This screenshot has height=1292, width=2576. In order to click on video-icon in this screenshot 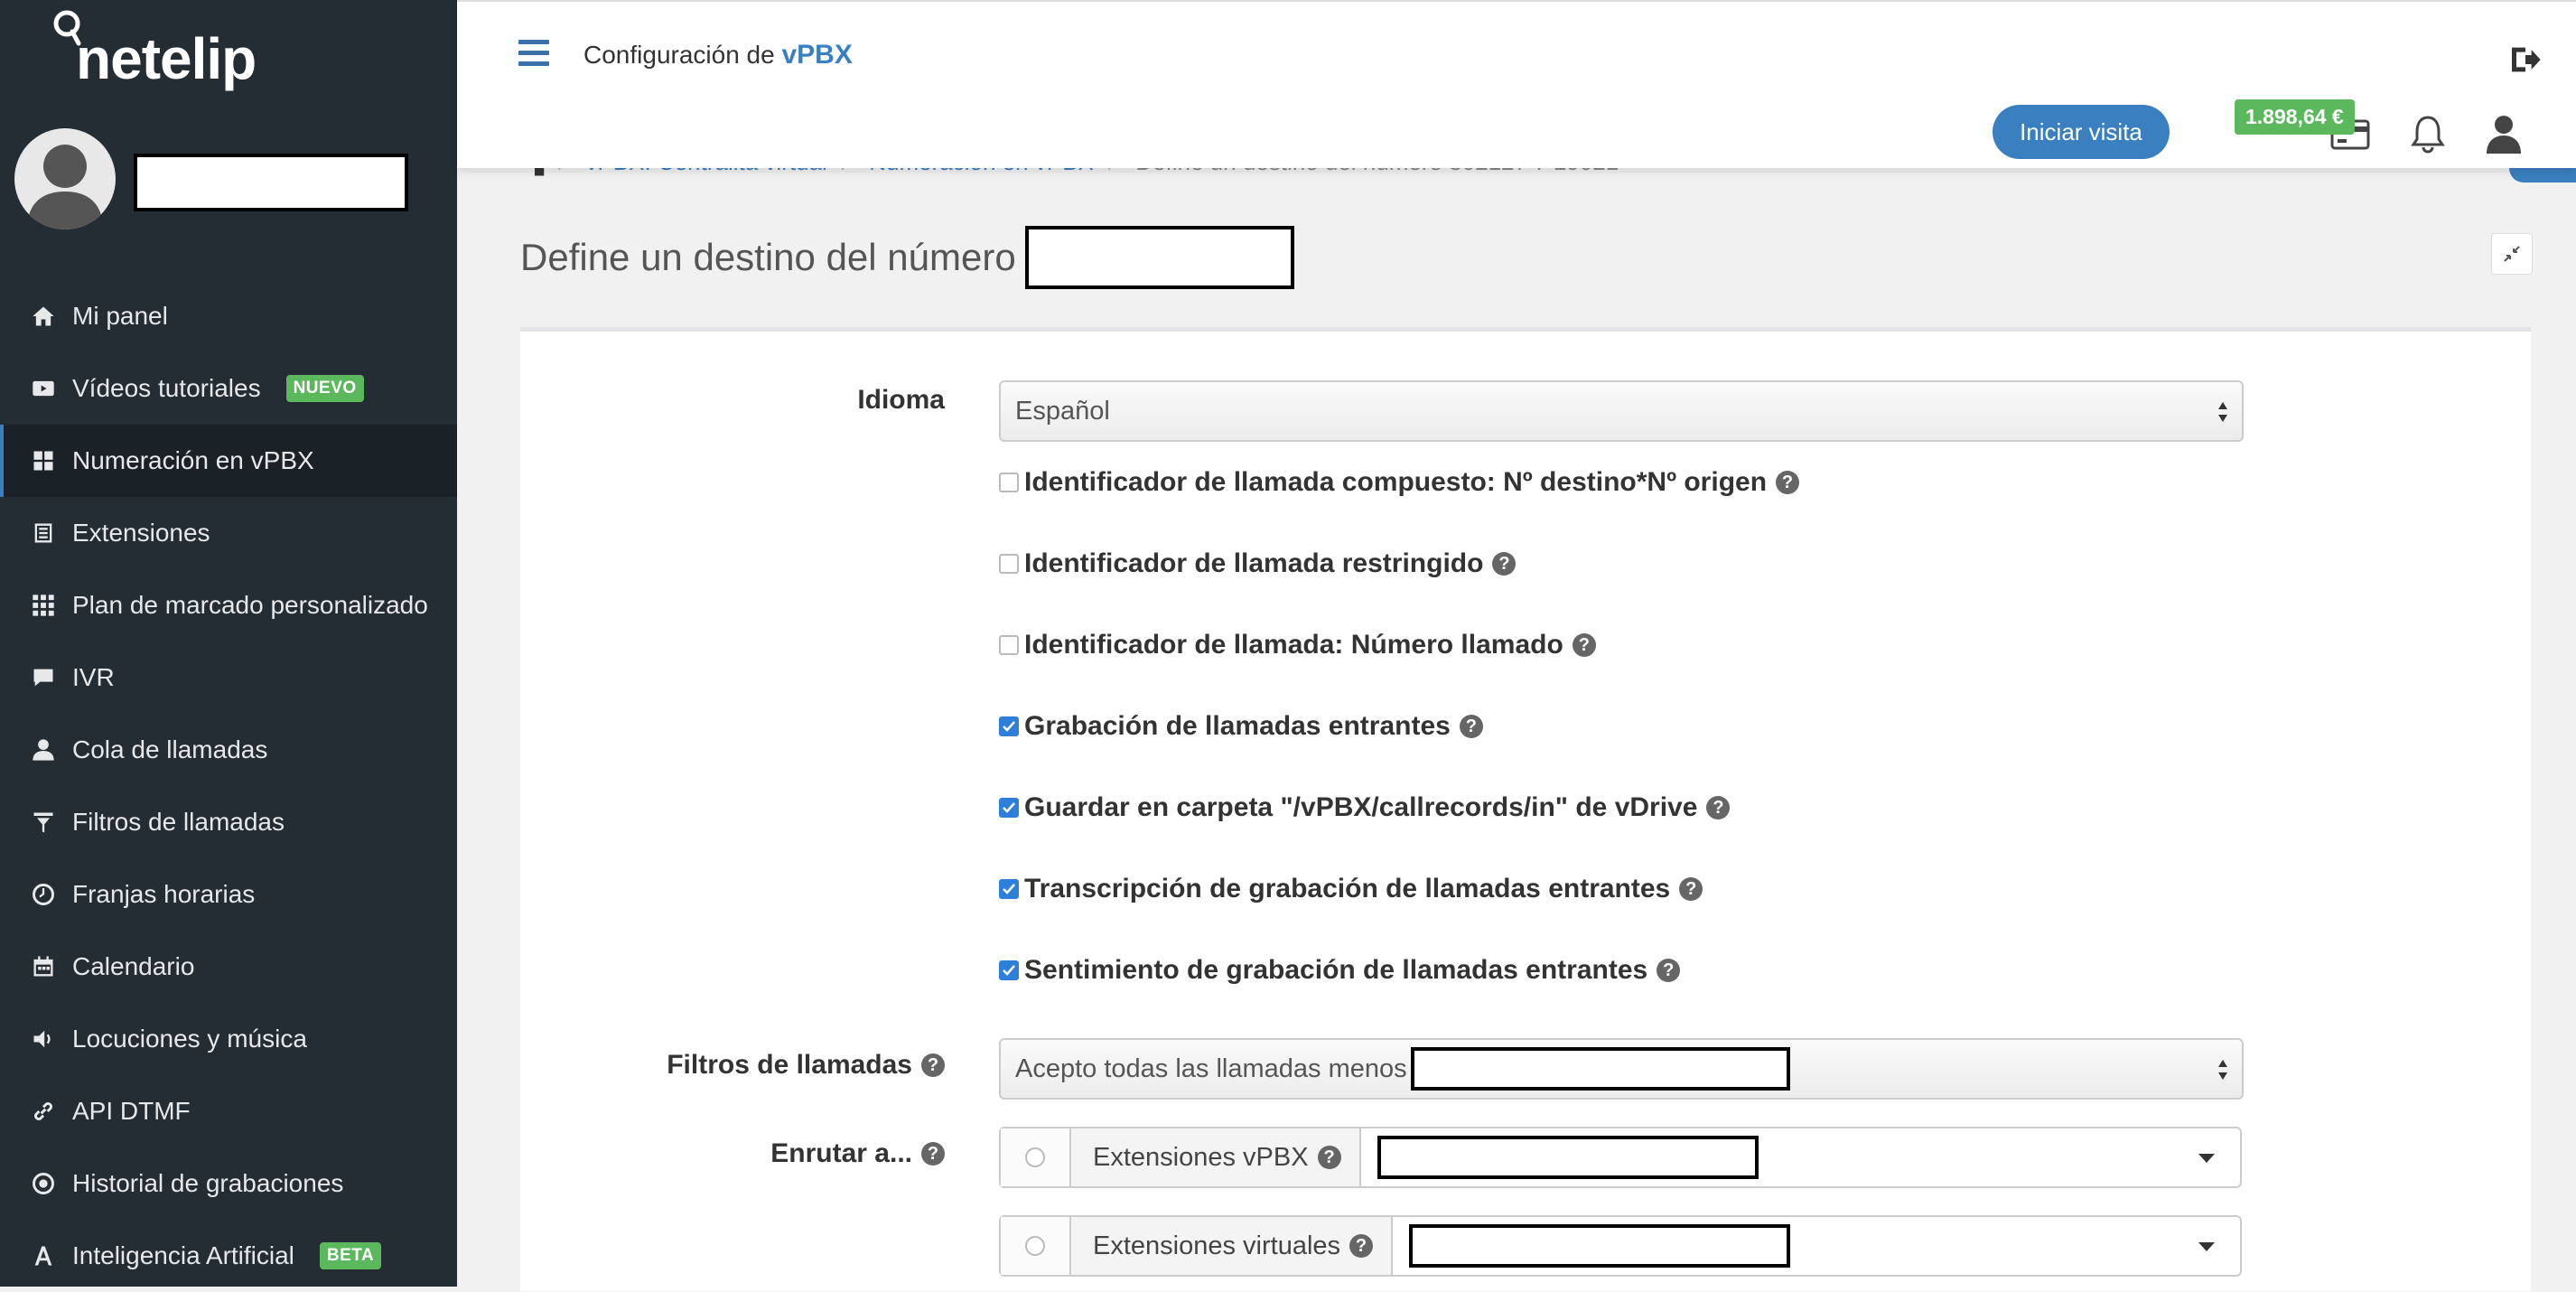, I will do `click(44, 388)`.